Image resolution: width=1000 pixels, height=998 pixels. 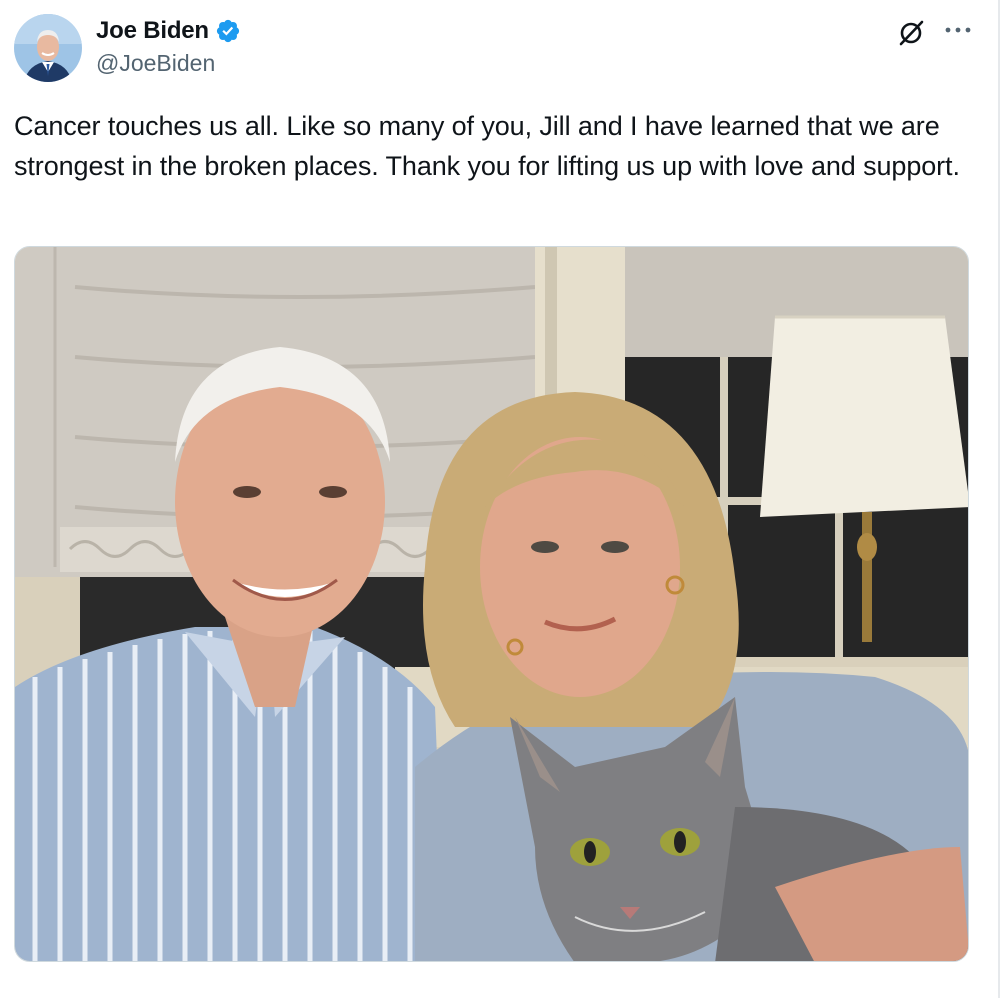 I want to click on author-avatar, so click(x=48, y=48).